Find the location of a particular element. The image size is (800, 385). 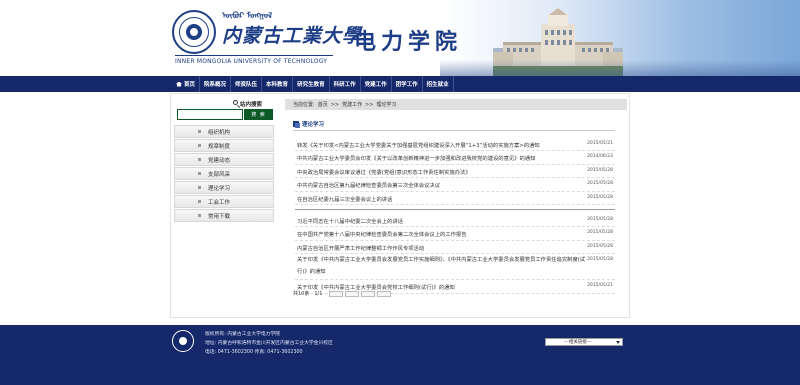

sidebar-item-downloads: 常用下载 is located at coordinates (224, 215).